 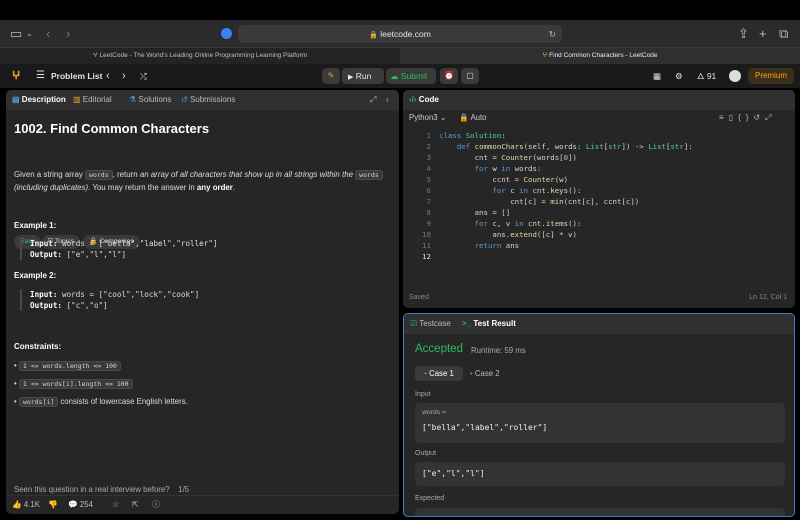 I want to click on chevron-down-icon: ⌄, so click(x=29, y=34).